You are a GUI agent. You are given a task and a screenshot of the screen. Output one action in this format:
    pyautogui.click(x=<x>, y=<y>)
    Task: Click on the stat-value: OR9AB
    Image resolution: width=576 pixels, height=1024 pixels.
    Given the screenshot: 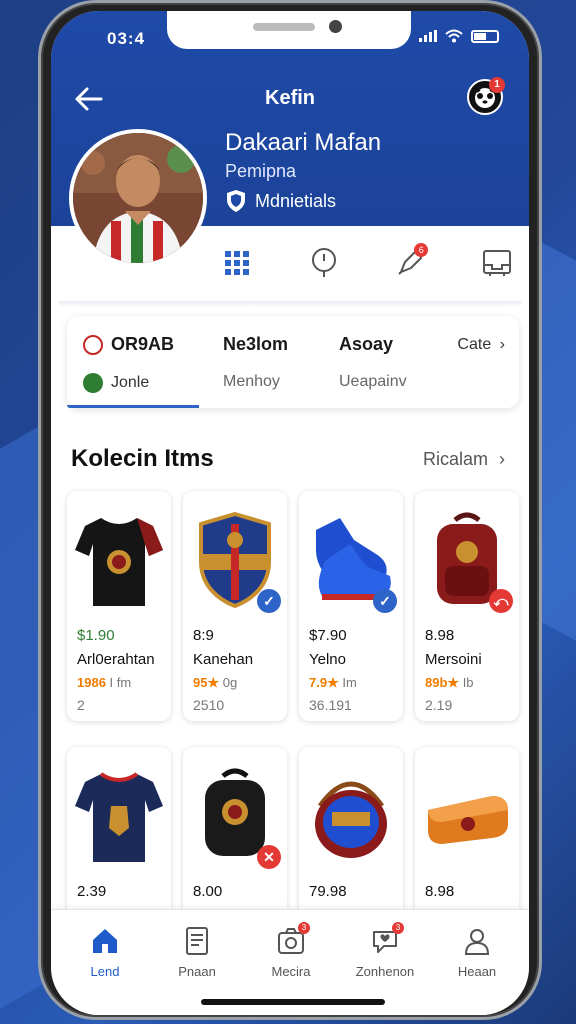 What is the action you would take?
    pyautogui.click(x=128, y=345)
    